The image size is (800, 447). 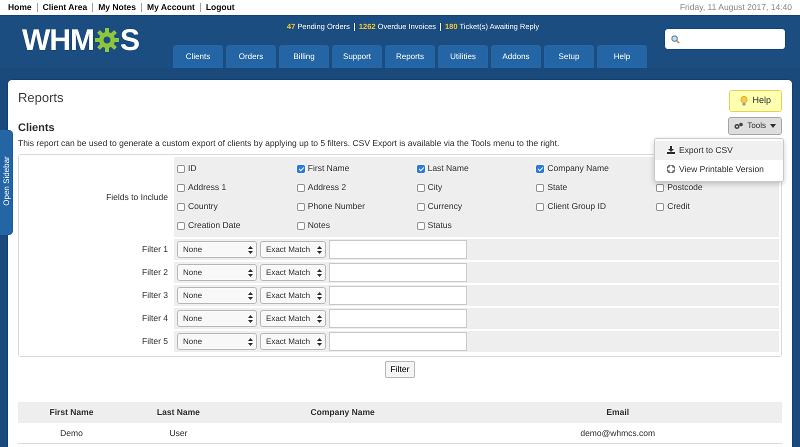 I want to click on search-field, so click(x=725, y=39).